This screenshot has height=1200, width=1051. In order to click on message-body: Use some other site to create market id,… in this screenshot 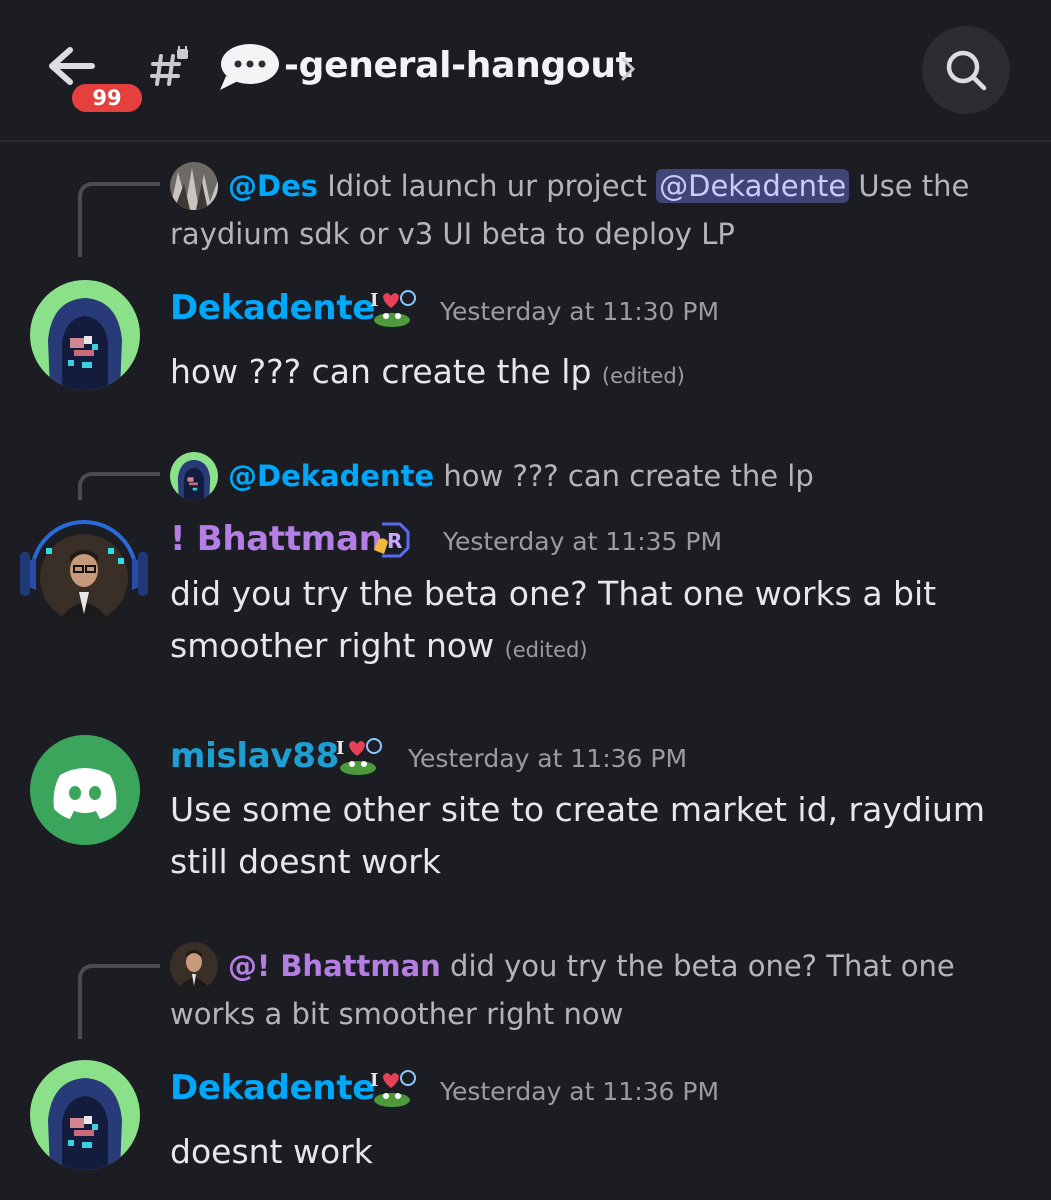, I will do `click(600, 836)`.